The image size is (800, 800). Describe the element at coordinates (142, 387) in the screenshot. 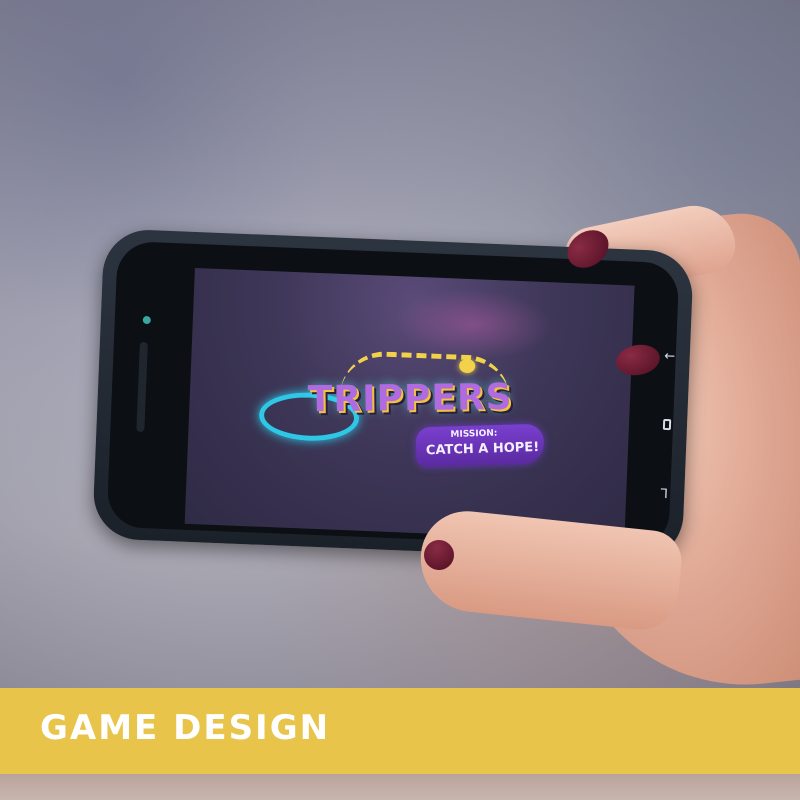

I see `earpiece` at that location.